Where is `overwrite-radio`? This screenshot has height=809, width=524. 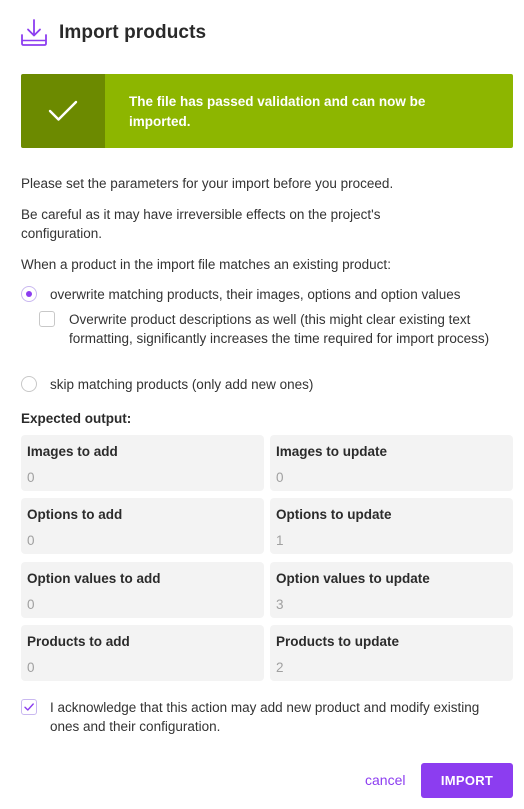 overwrite-radio is located at coordinates (29, 294).